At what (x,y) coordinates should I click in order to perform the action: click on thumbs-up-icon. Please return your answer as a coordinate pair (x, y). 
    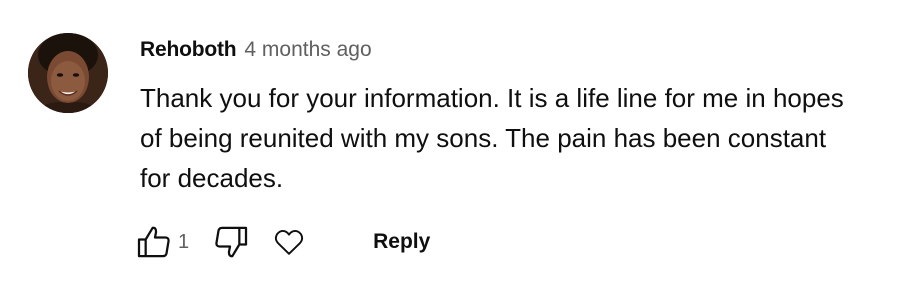
    Looking at the image, I should click on (153, 242).